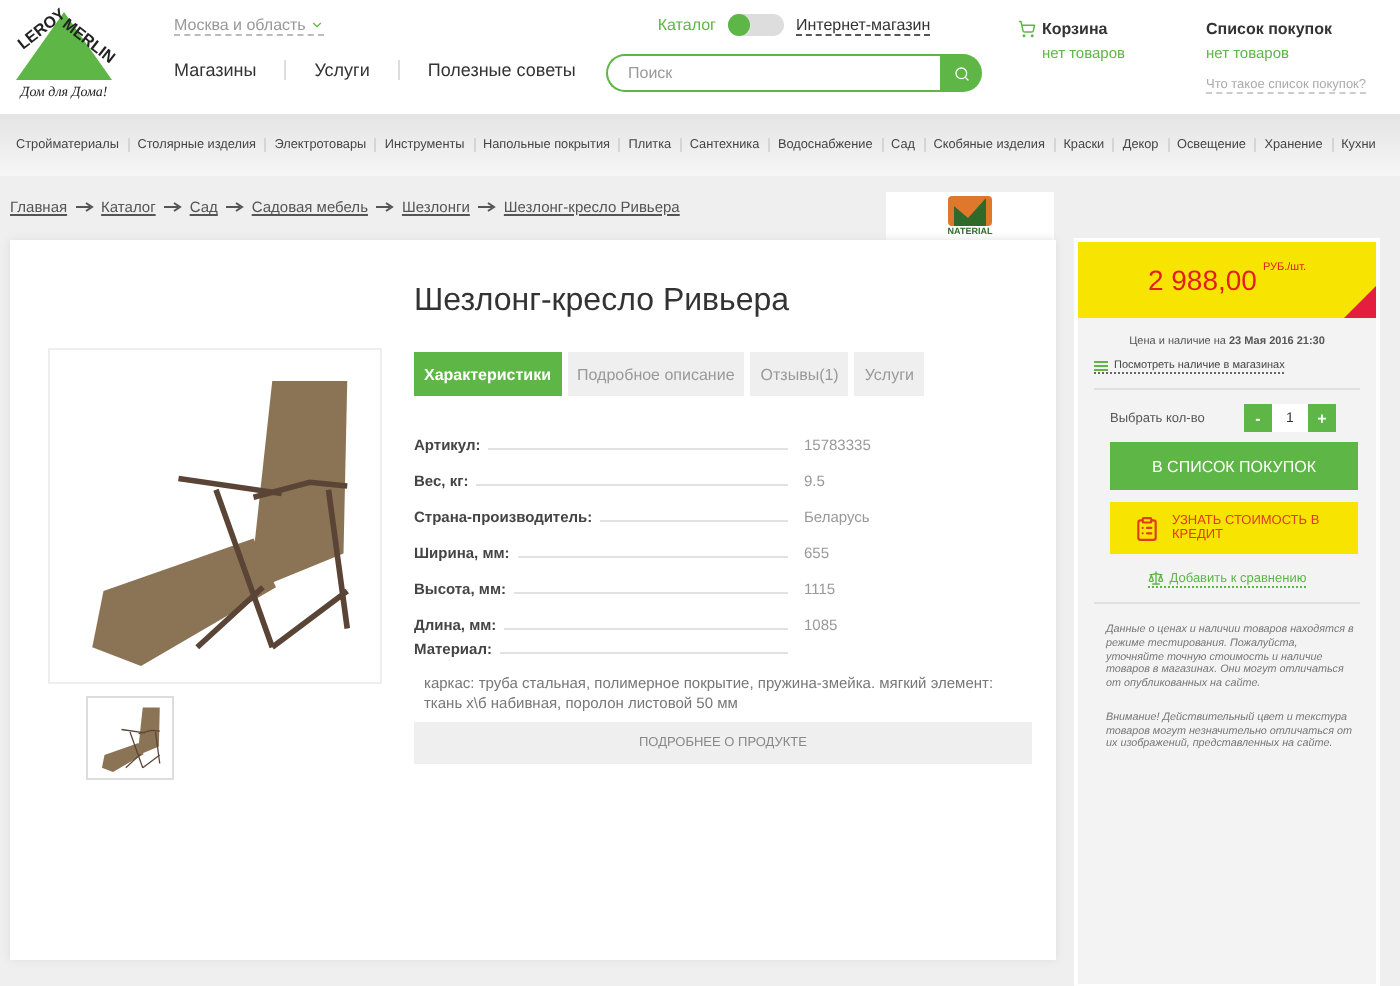 This screenshot has width=1400, height=986. I want to click on nav-link: Полезные советы, so click(500, 70).